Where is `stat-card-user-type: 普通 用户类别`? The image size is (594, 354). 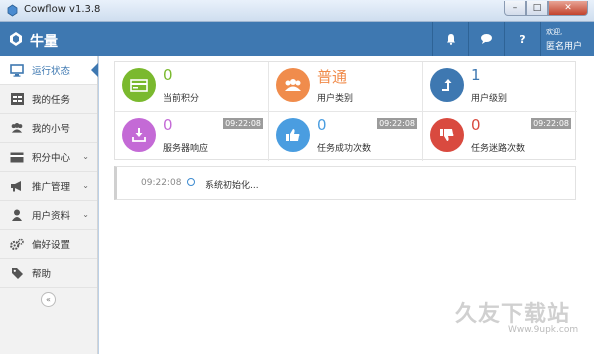
stat-card-user-type: 普通 用户类别 is located at coordinates (346, 86).